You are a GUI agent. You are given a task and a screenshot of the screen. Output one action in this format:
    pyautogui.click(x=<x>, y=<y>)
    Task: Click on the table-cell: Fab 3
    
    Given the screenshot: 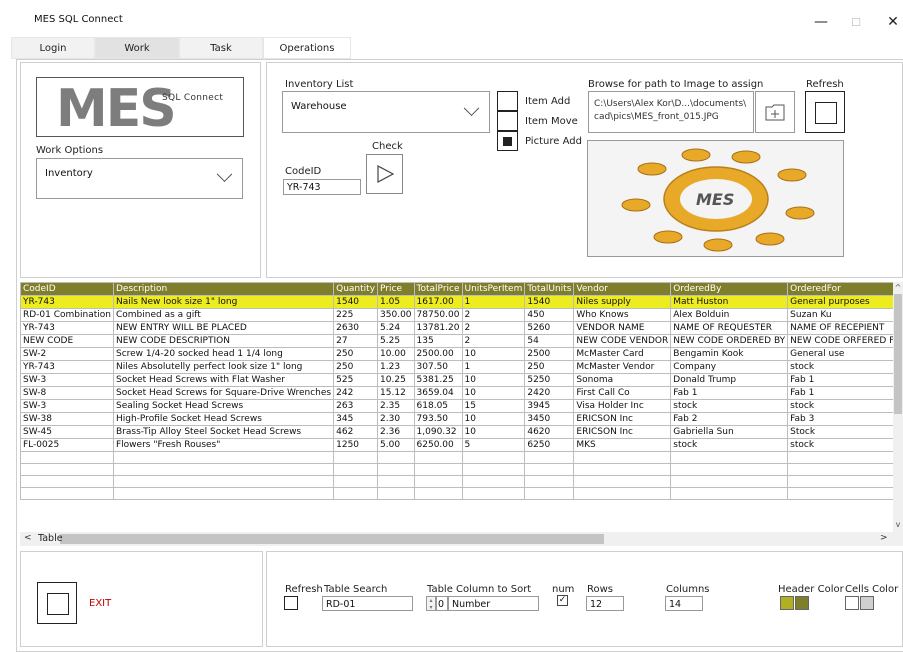 What is the action you would take?
    pyautogui.click(x=840, y=419)
    